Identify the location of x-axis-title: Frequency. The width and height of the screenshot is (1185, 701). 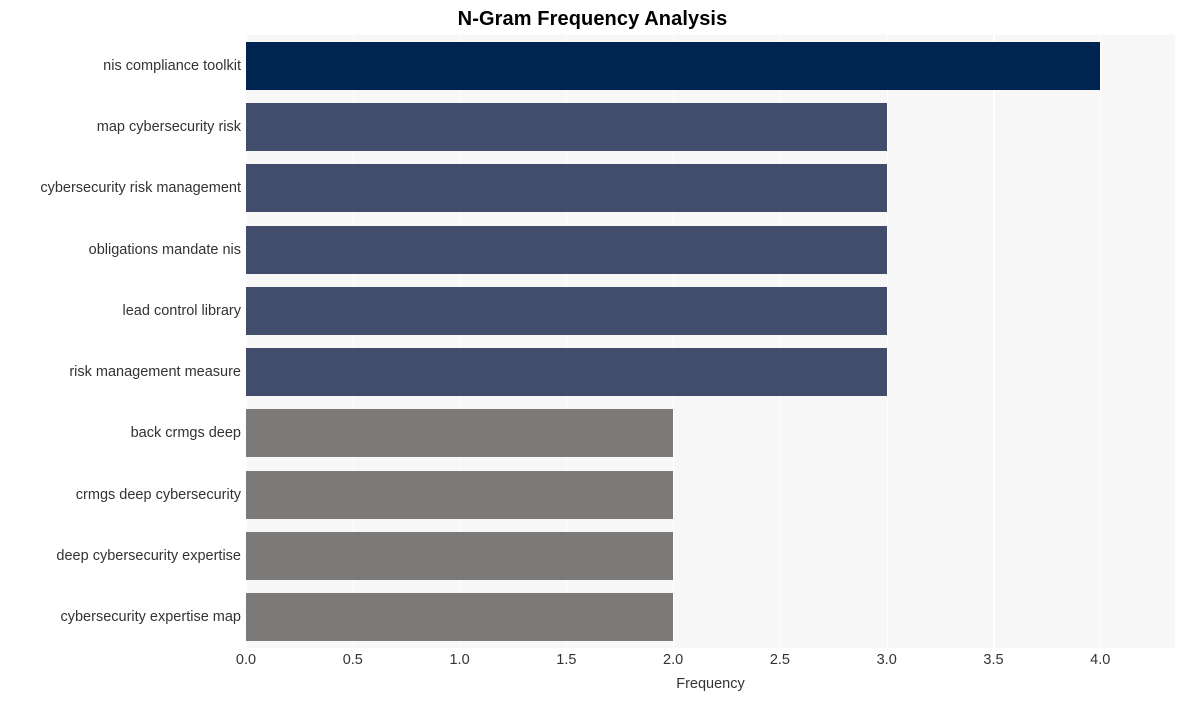
(710, 684).